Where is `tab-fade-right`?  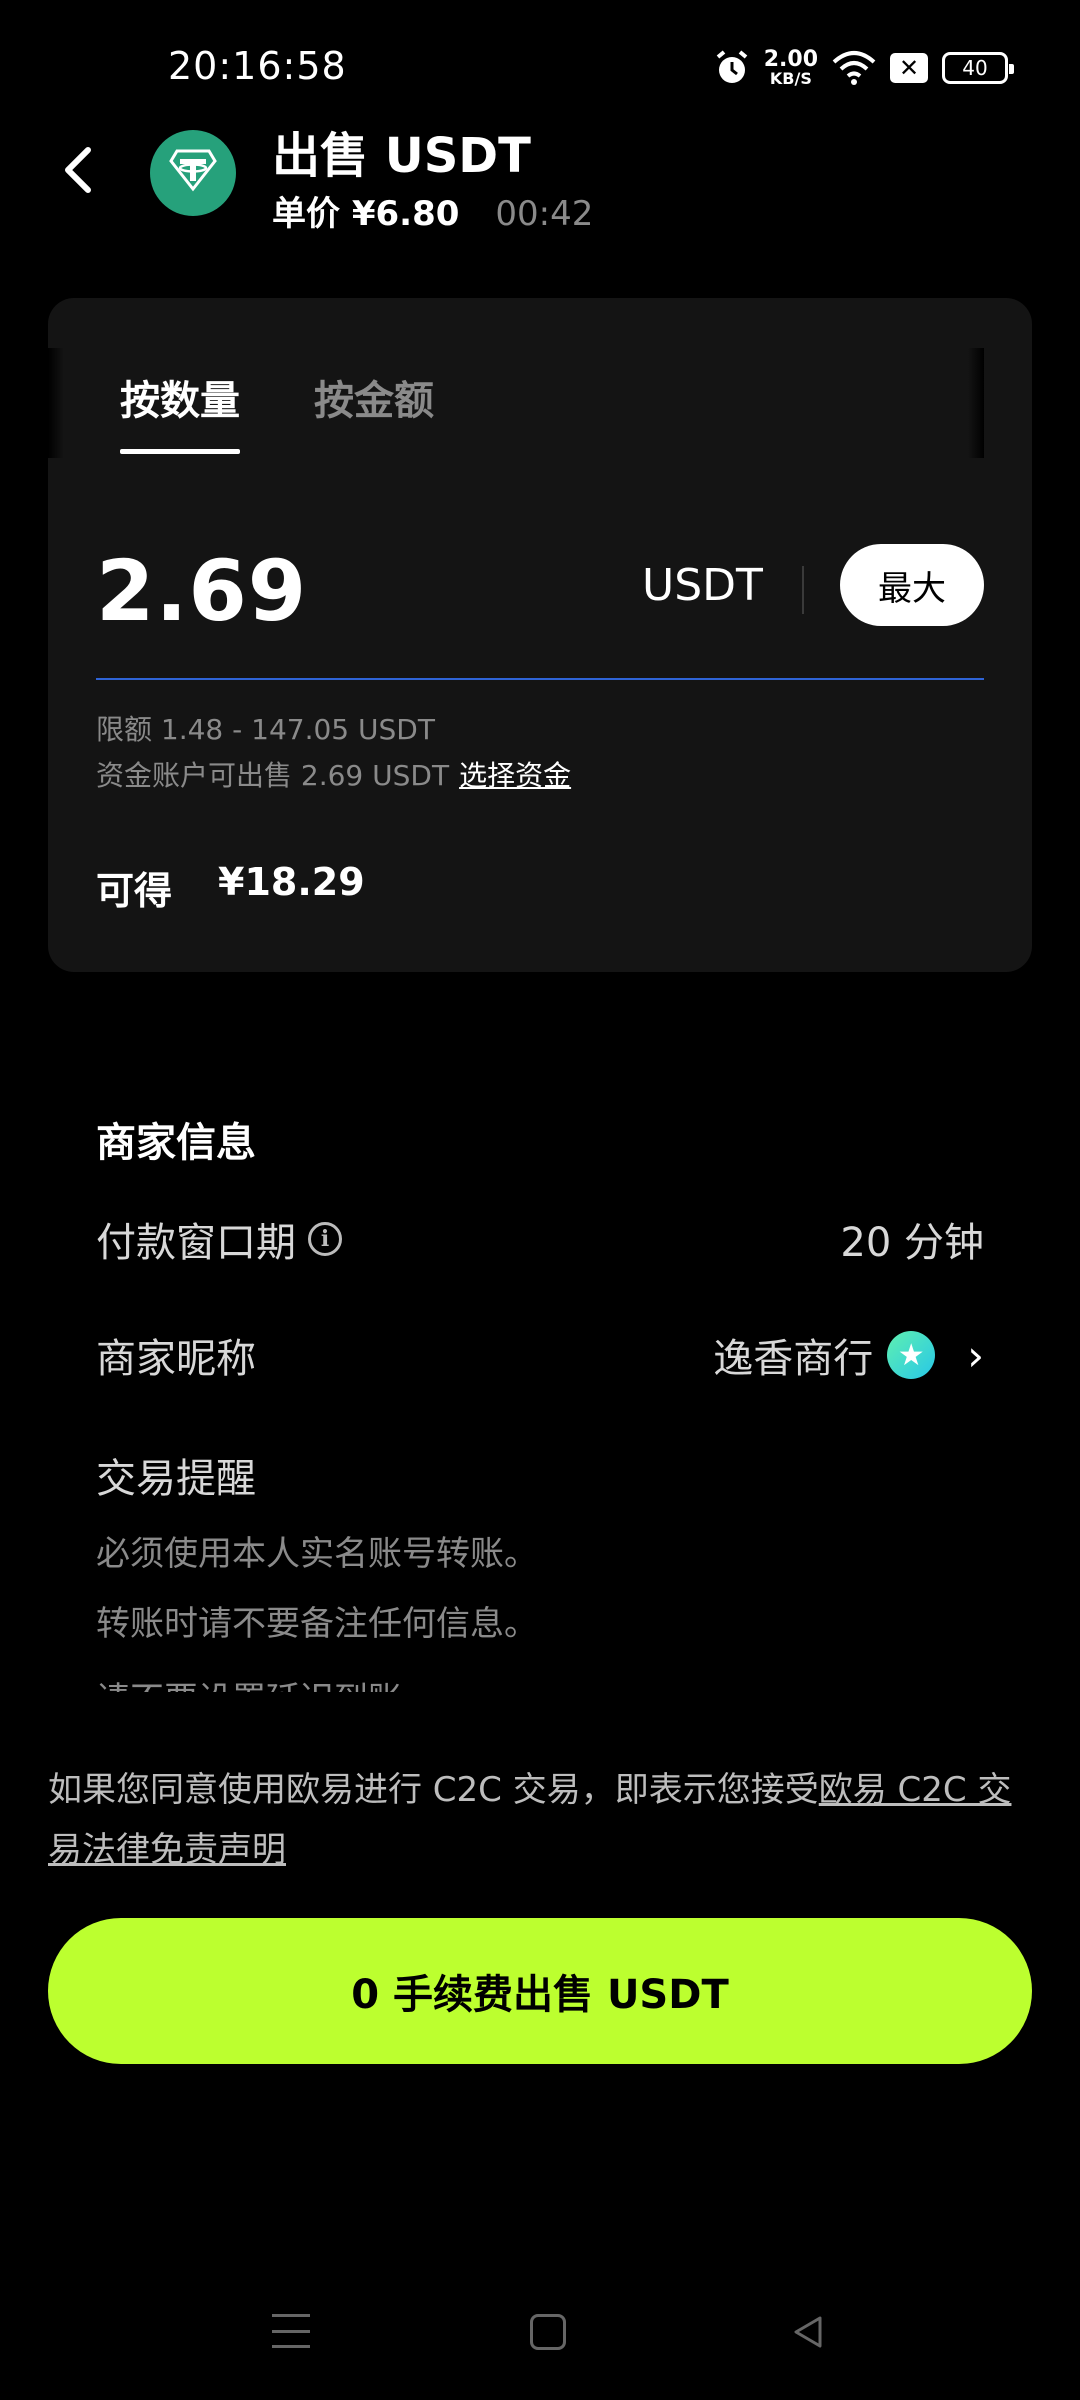 tab-fade-right is located at coordinates (976, 403).